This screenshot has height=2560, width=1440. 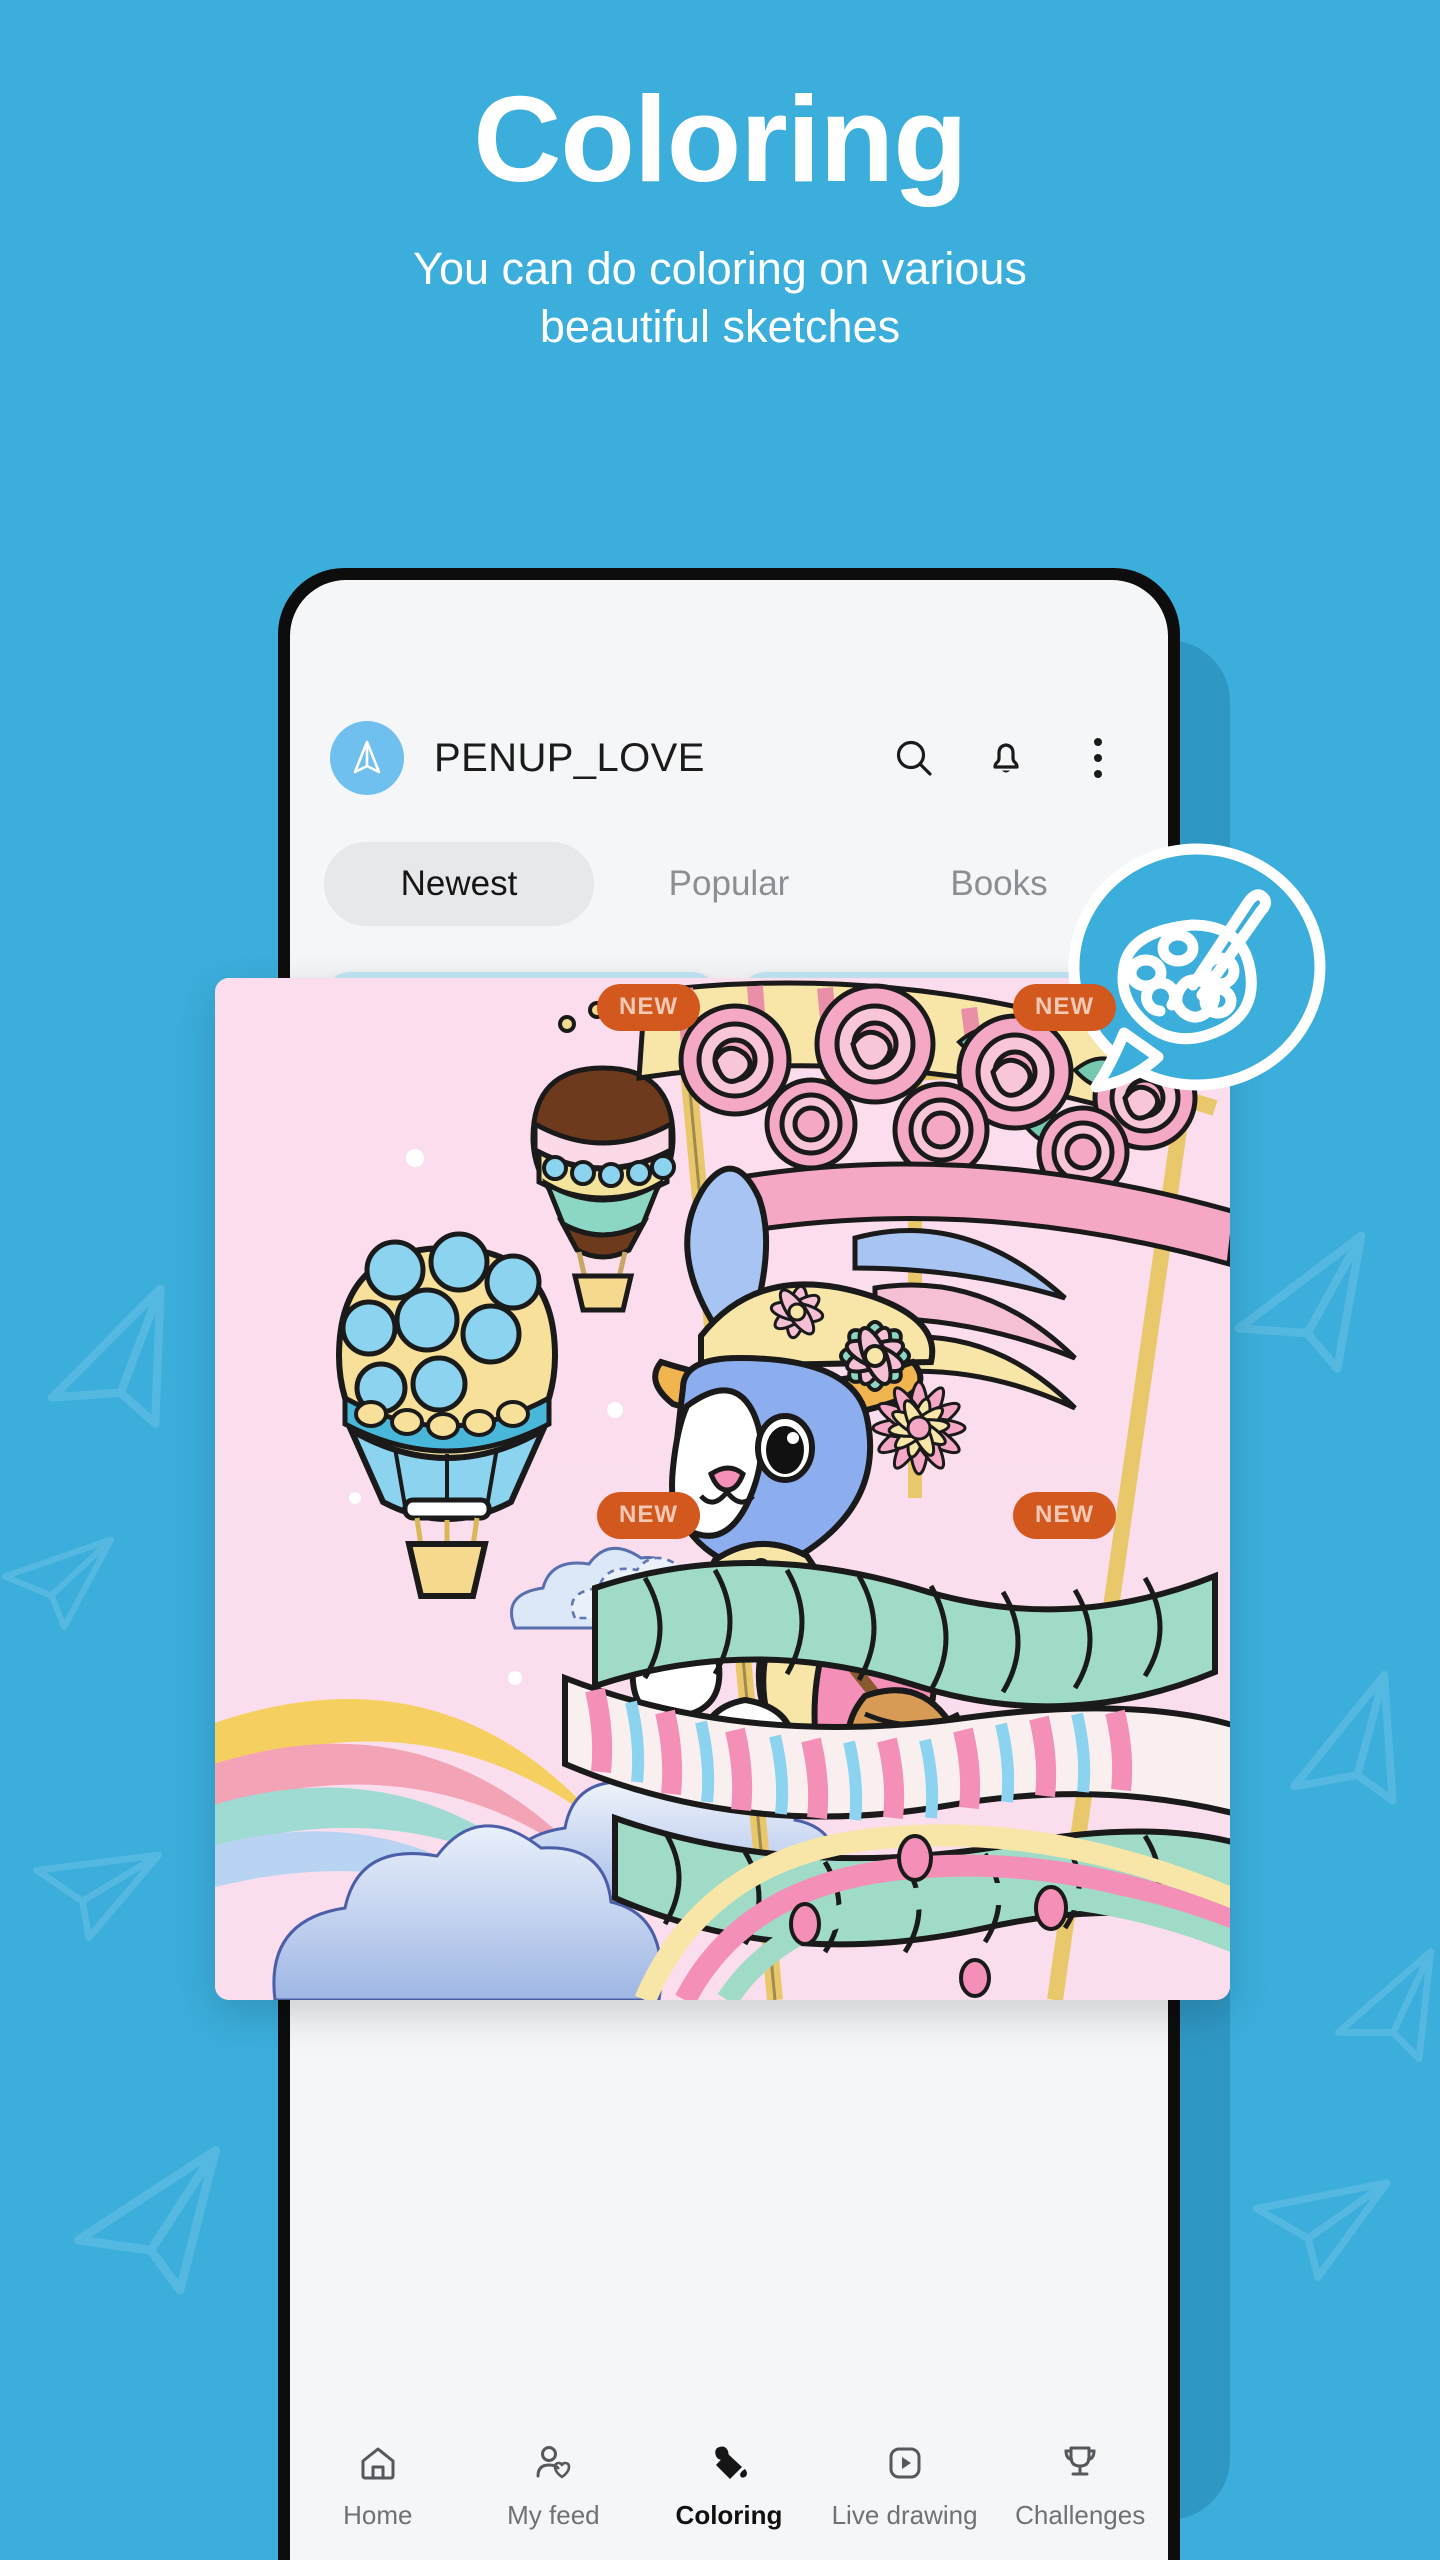 What do you see at coordinates (553, 2463) in the screenshot?
I see `person-heart-icon` at bounding box center [553, 2463].